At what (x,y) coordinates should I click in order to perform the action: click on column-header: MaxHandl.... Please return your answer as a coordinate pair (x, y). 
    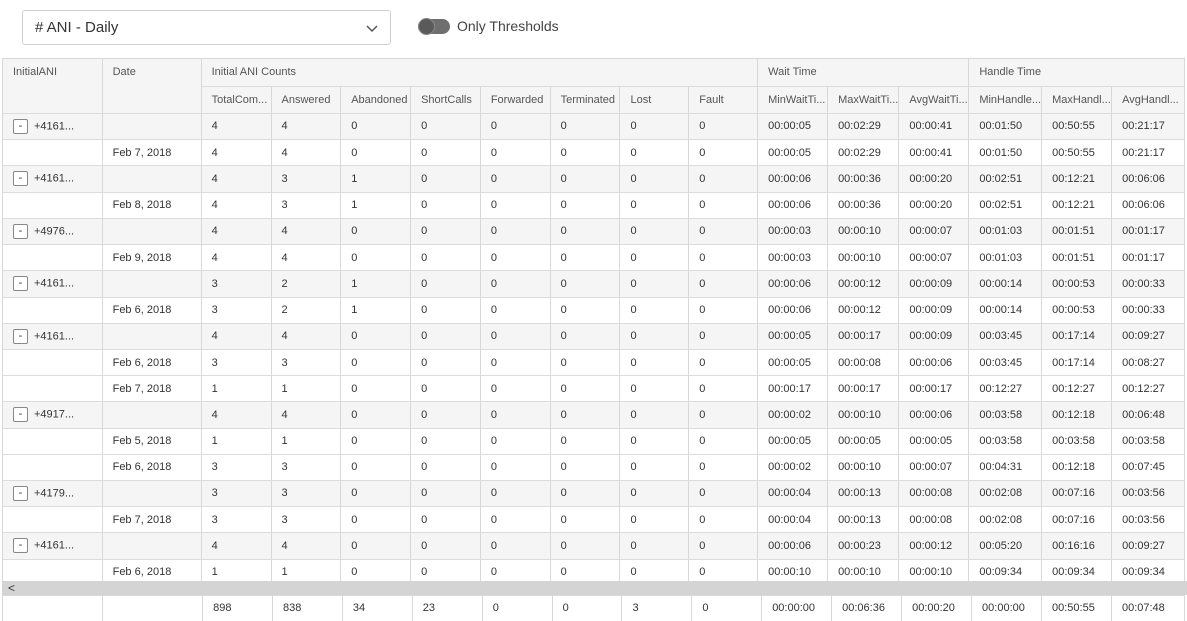
    Looking at the image, I should click on (1077, 100).